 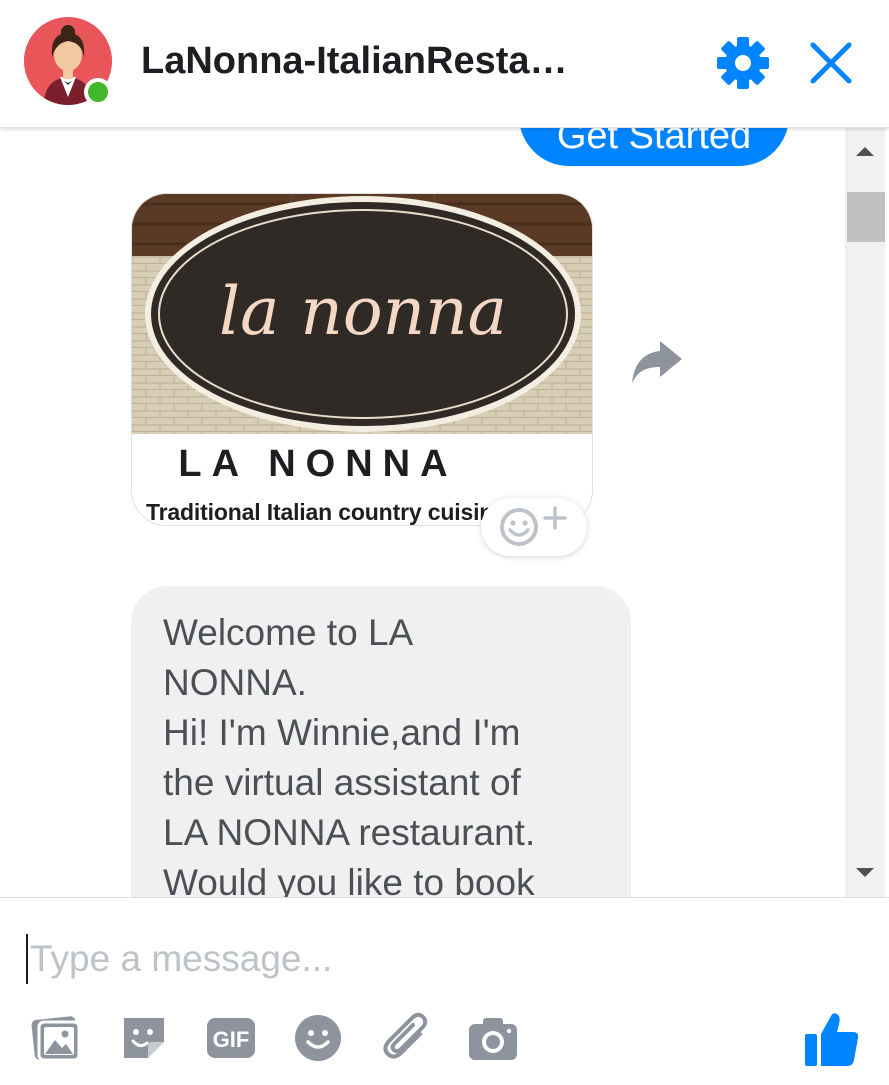 What do you see at coordinates (656, 361) in the screenshot?
I see `share-icon` at bounding box center [656, 361].